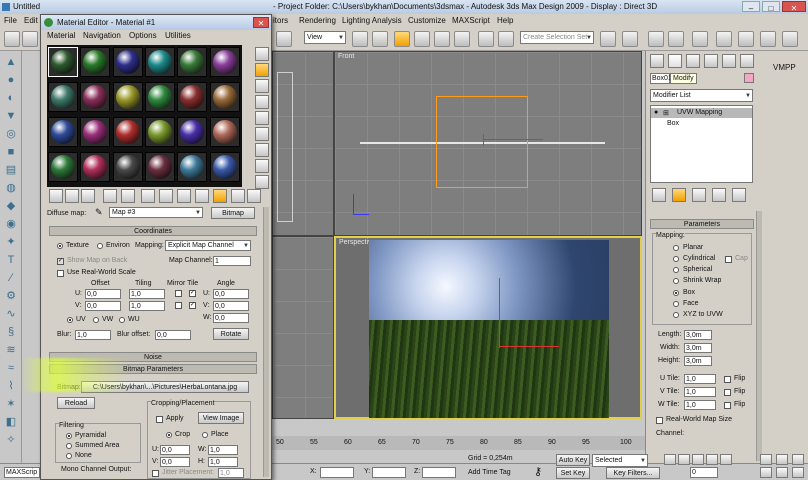 This screenshot has height=480, width=808. Describe the element at coordinates (11, 368) in the screenshot. I see `wave-tool-icon: ≈` at that location.